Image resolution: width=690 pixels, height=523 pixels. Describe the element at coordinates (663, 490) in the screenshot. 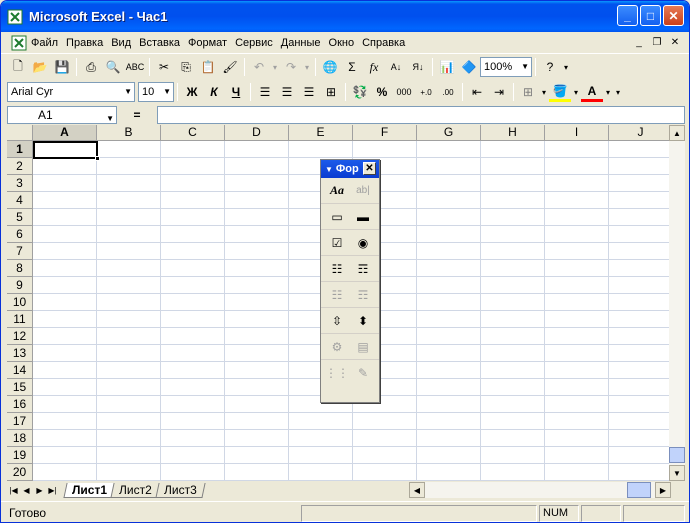

I see `scroll-right-icon: ▶` at that location.